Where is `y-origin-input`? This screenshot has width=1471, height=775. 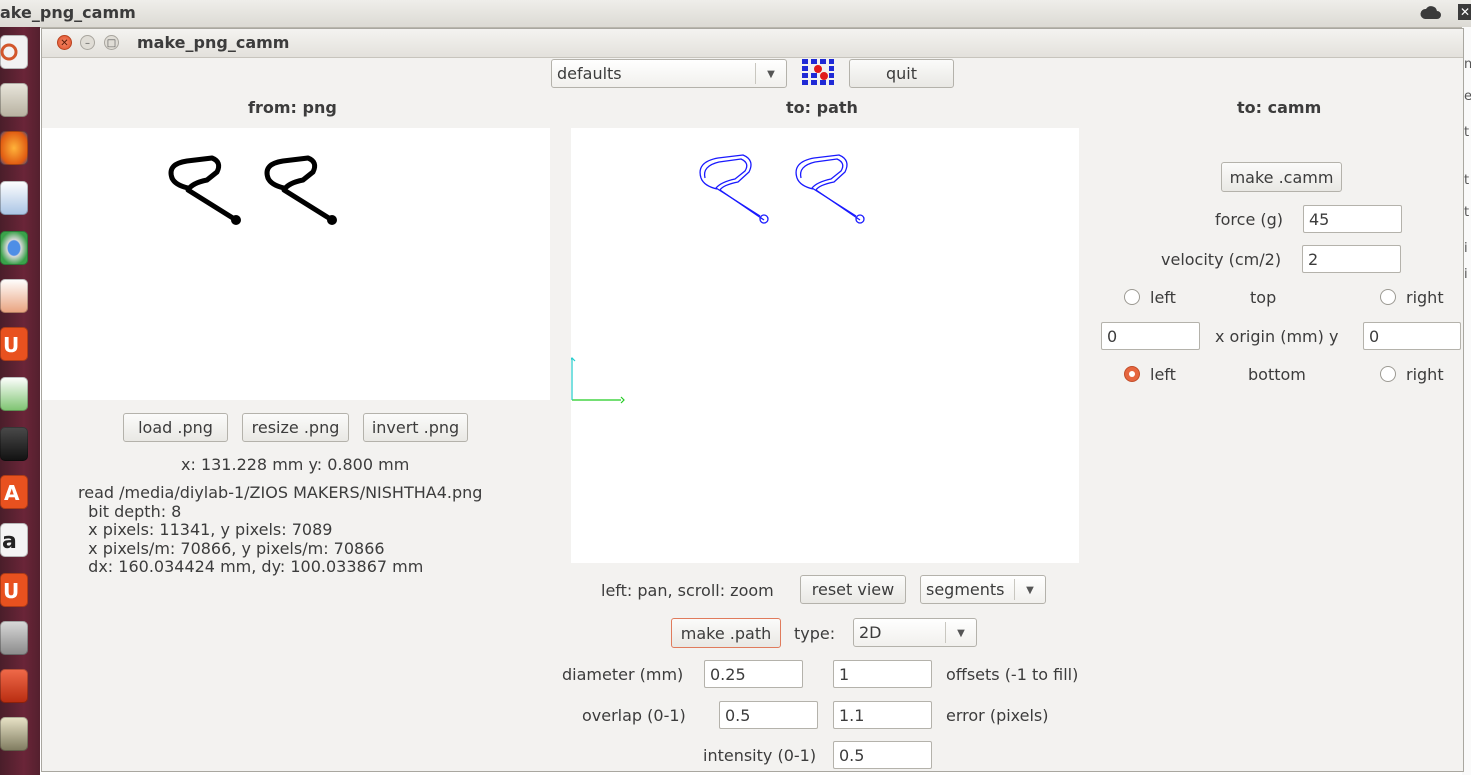 y-origin-input is located at coordinates (1412, 336).